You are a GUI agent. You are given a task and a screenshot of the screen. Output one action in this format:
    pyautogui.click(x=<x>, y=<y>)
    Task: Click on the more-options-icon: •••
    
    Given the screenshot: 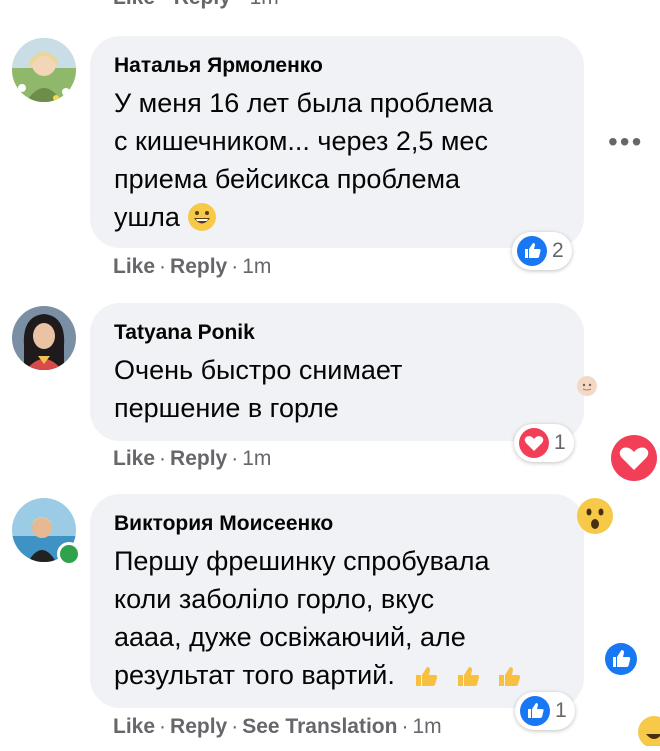 What is the action you would take?
    pyautogui.click(x=625, y=142)
    